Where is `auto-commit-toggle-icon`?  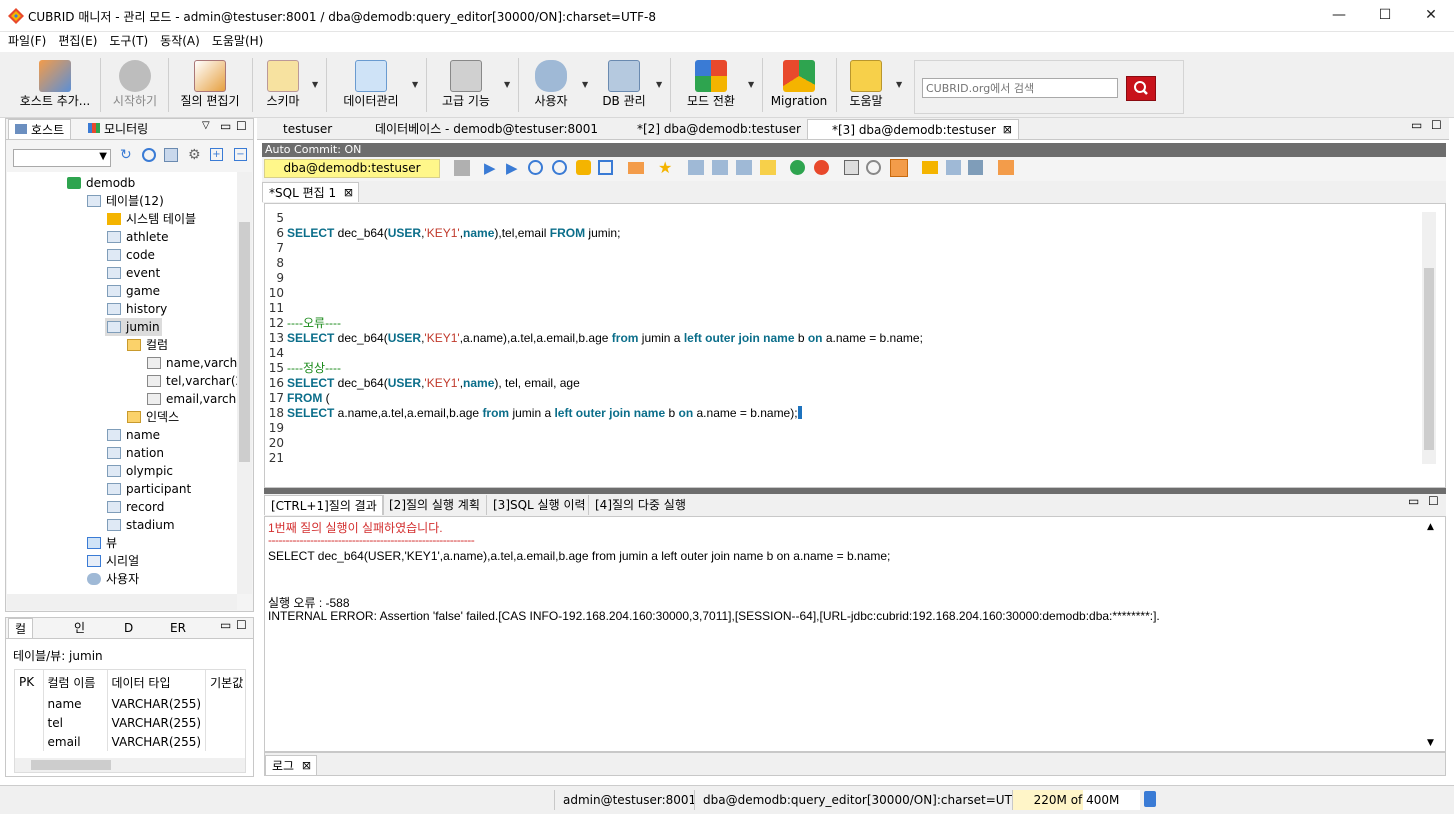 auto-commit-toggle-icon is located at coordinates (851, 167).